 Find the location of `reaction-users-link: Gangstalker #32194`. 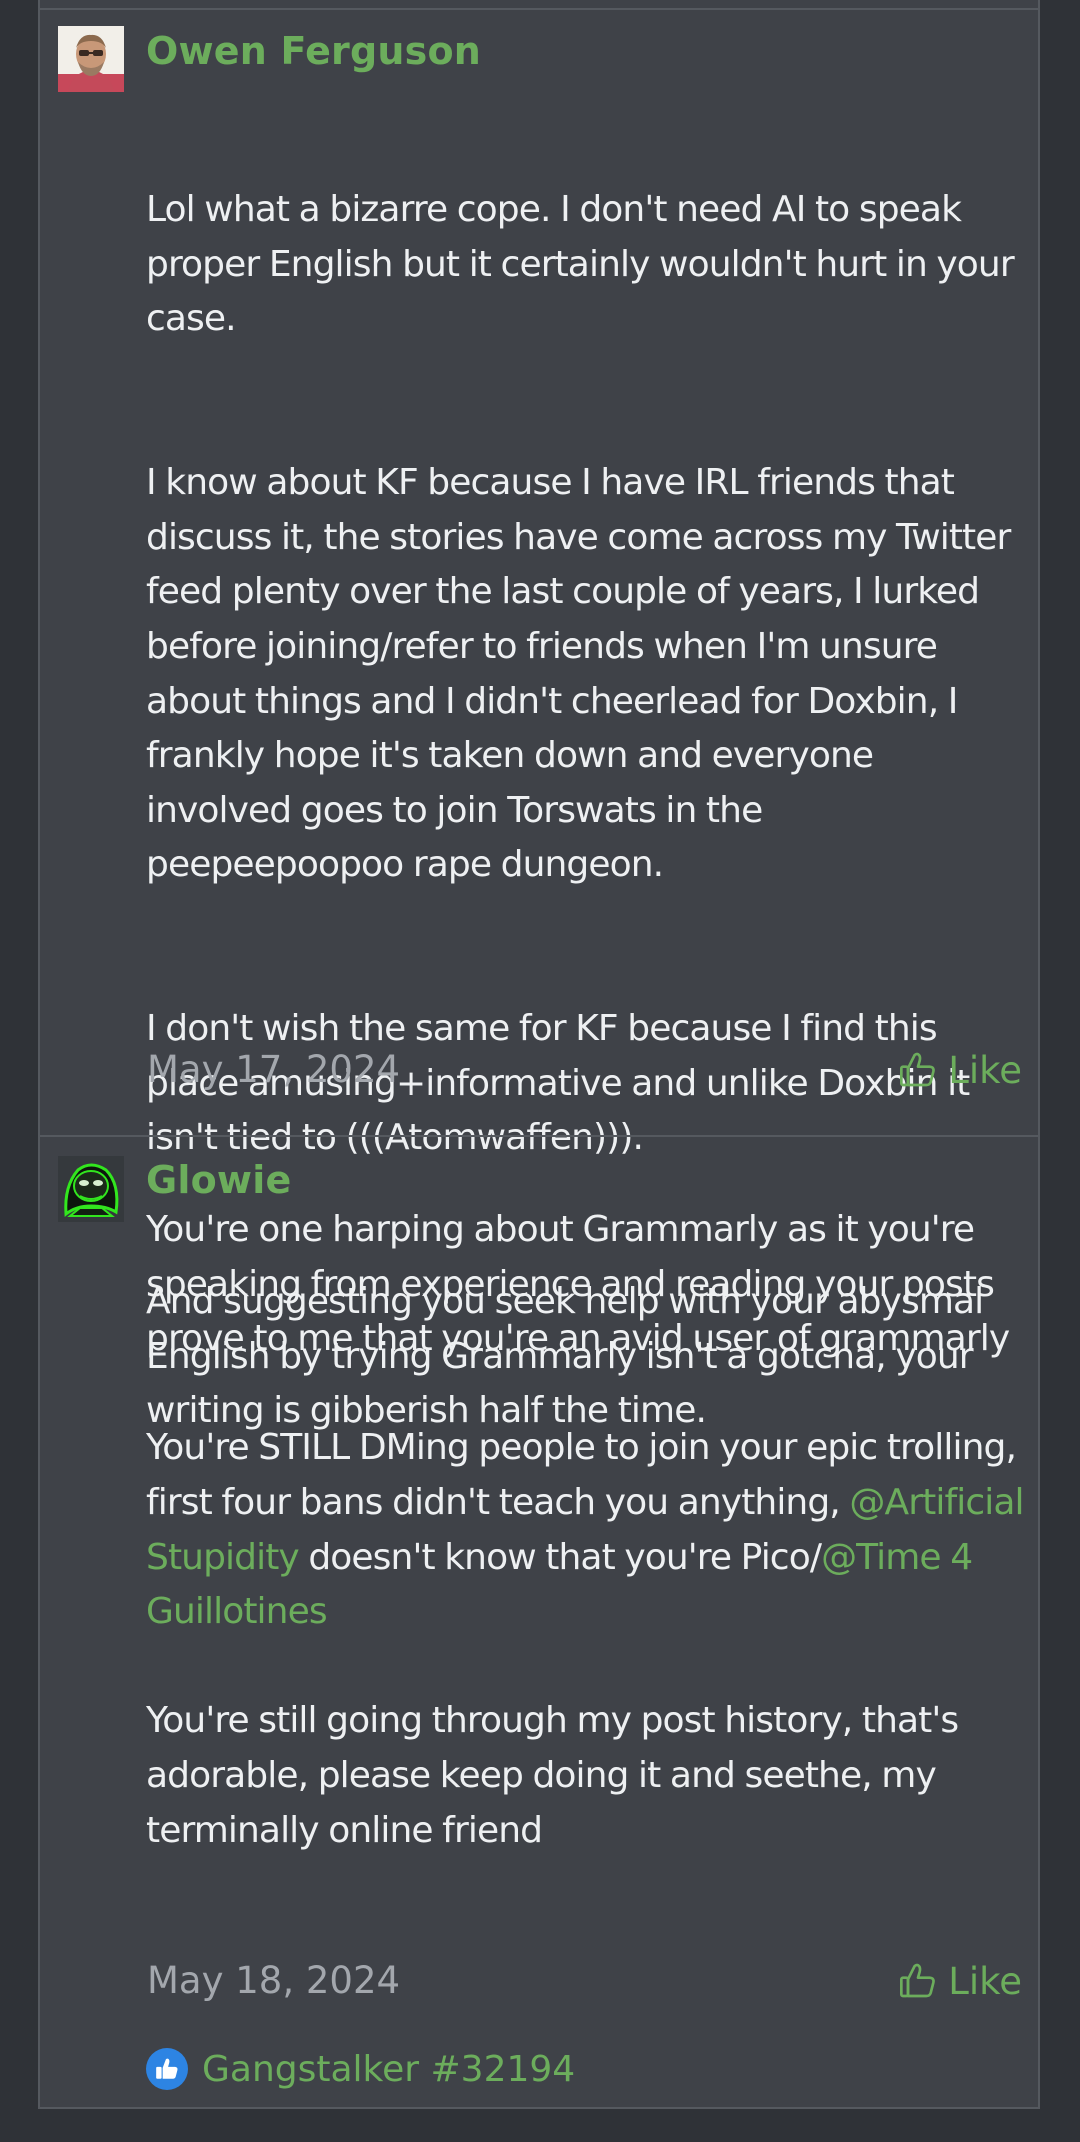

reaction-users-link: Gangstalker #32194 is located at coordinates (388, 2069).